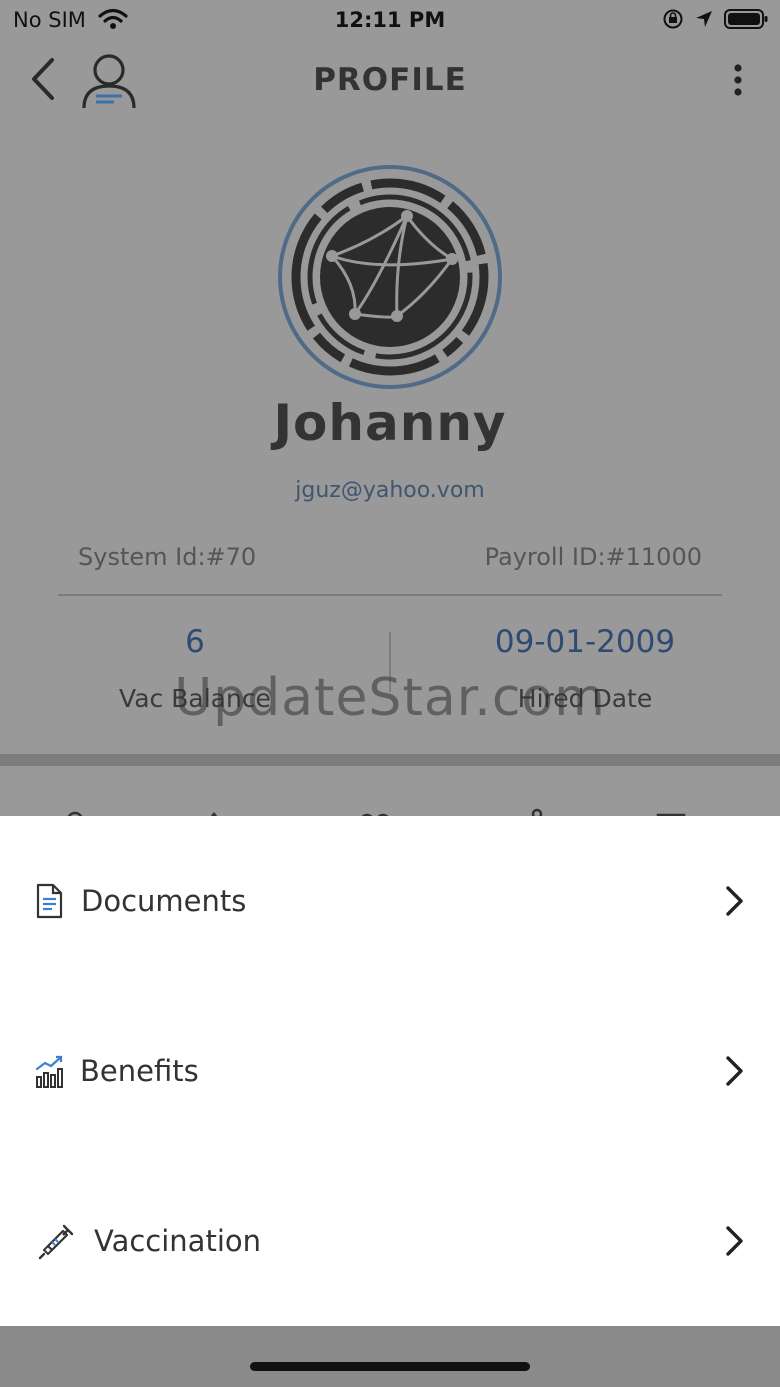 The width and height of the screenshot is (780, 1387). Describe the element at coordinates (390, 1356) in the screenshot. I see `home-indicator-area` at that location.